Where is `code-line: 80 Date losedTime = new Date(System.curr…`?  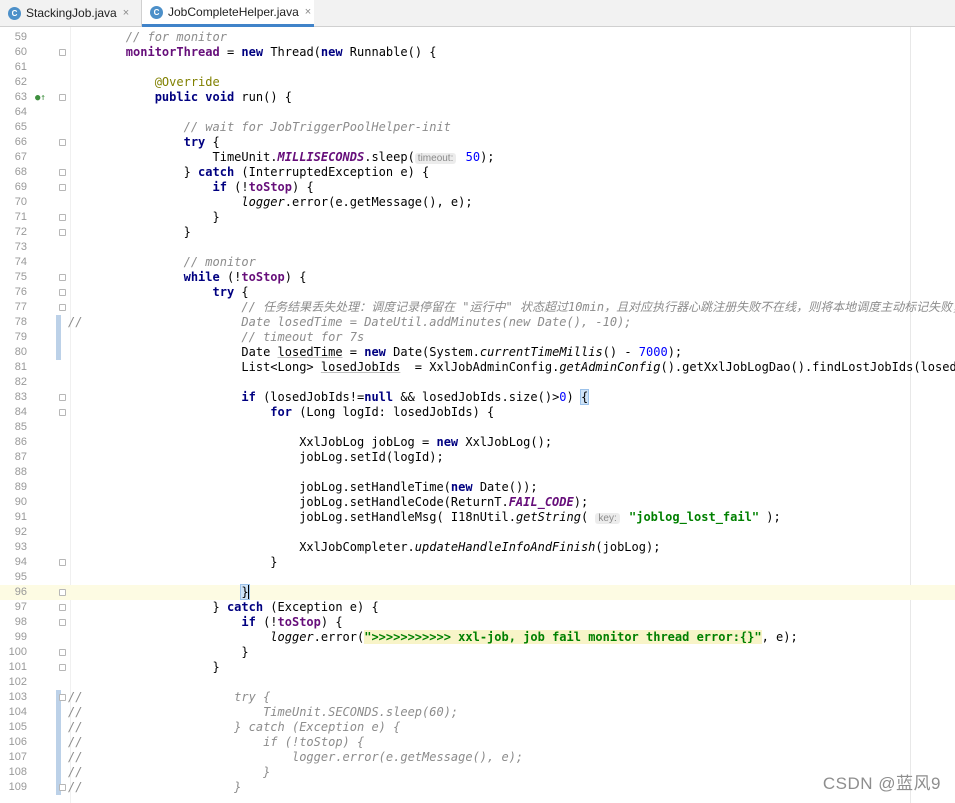
code-line: 80 Date losedTime = new Date(System.curr… is located at coordinates (477, 352).